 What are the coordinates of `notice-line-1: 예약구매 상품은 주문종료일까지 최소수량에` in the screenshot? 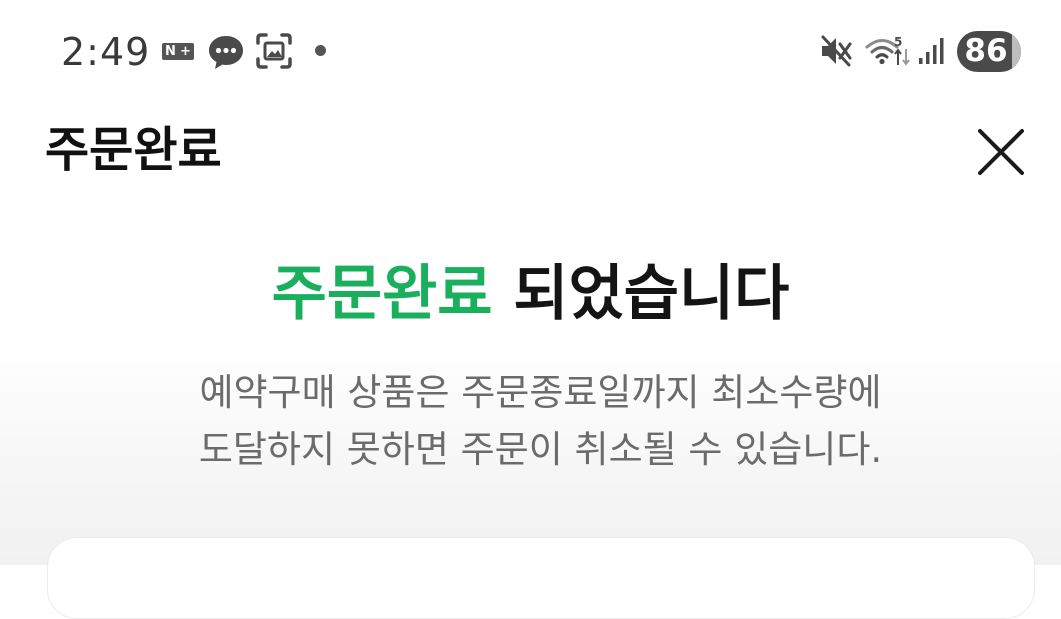 It's located at (540, 392).